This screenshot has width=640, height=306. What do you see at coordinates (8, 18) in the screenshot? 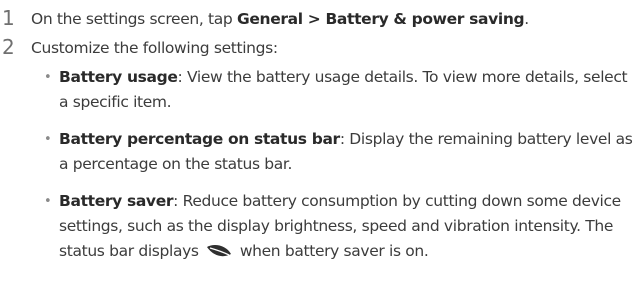
I see `step-number: 1` at bounding box center [8, 18].